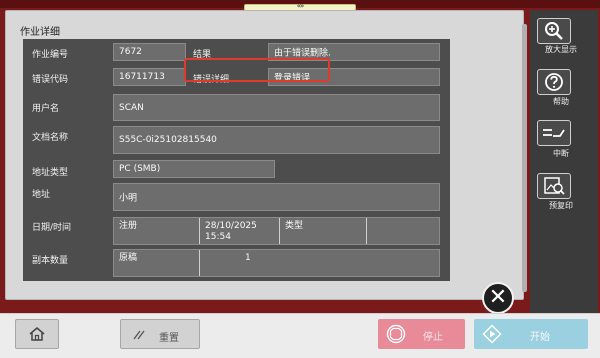 This screenshot has height=358, width=600. Describe the element at coordinates (231, 226) in the screenshot. I see `date-value: 28/10/2025` at that location.